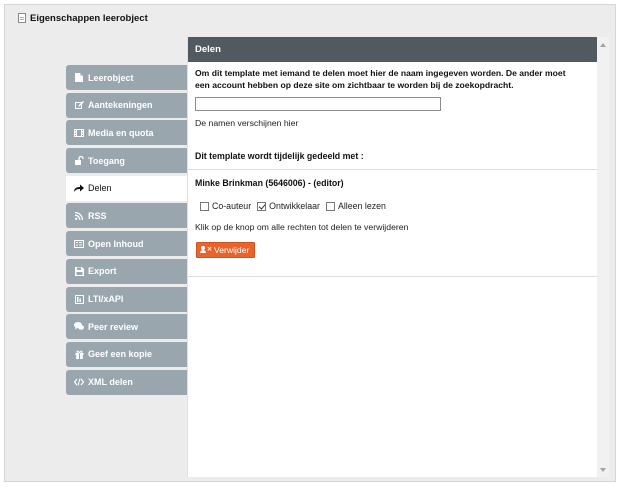 The width and height of the screenshot is (620, 487). I want to click on sidebar-item-open-inhoud: Open Inhoud, so click(126, 244).